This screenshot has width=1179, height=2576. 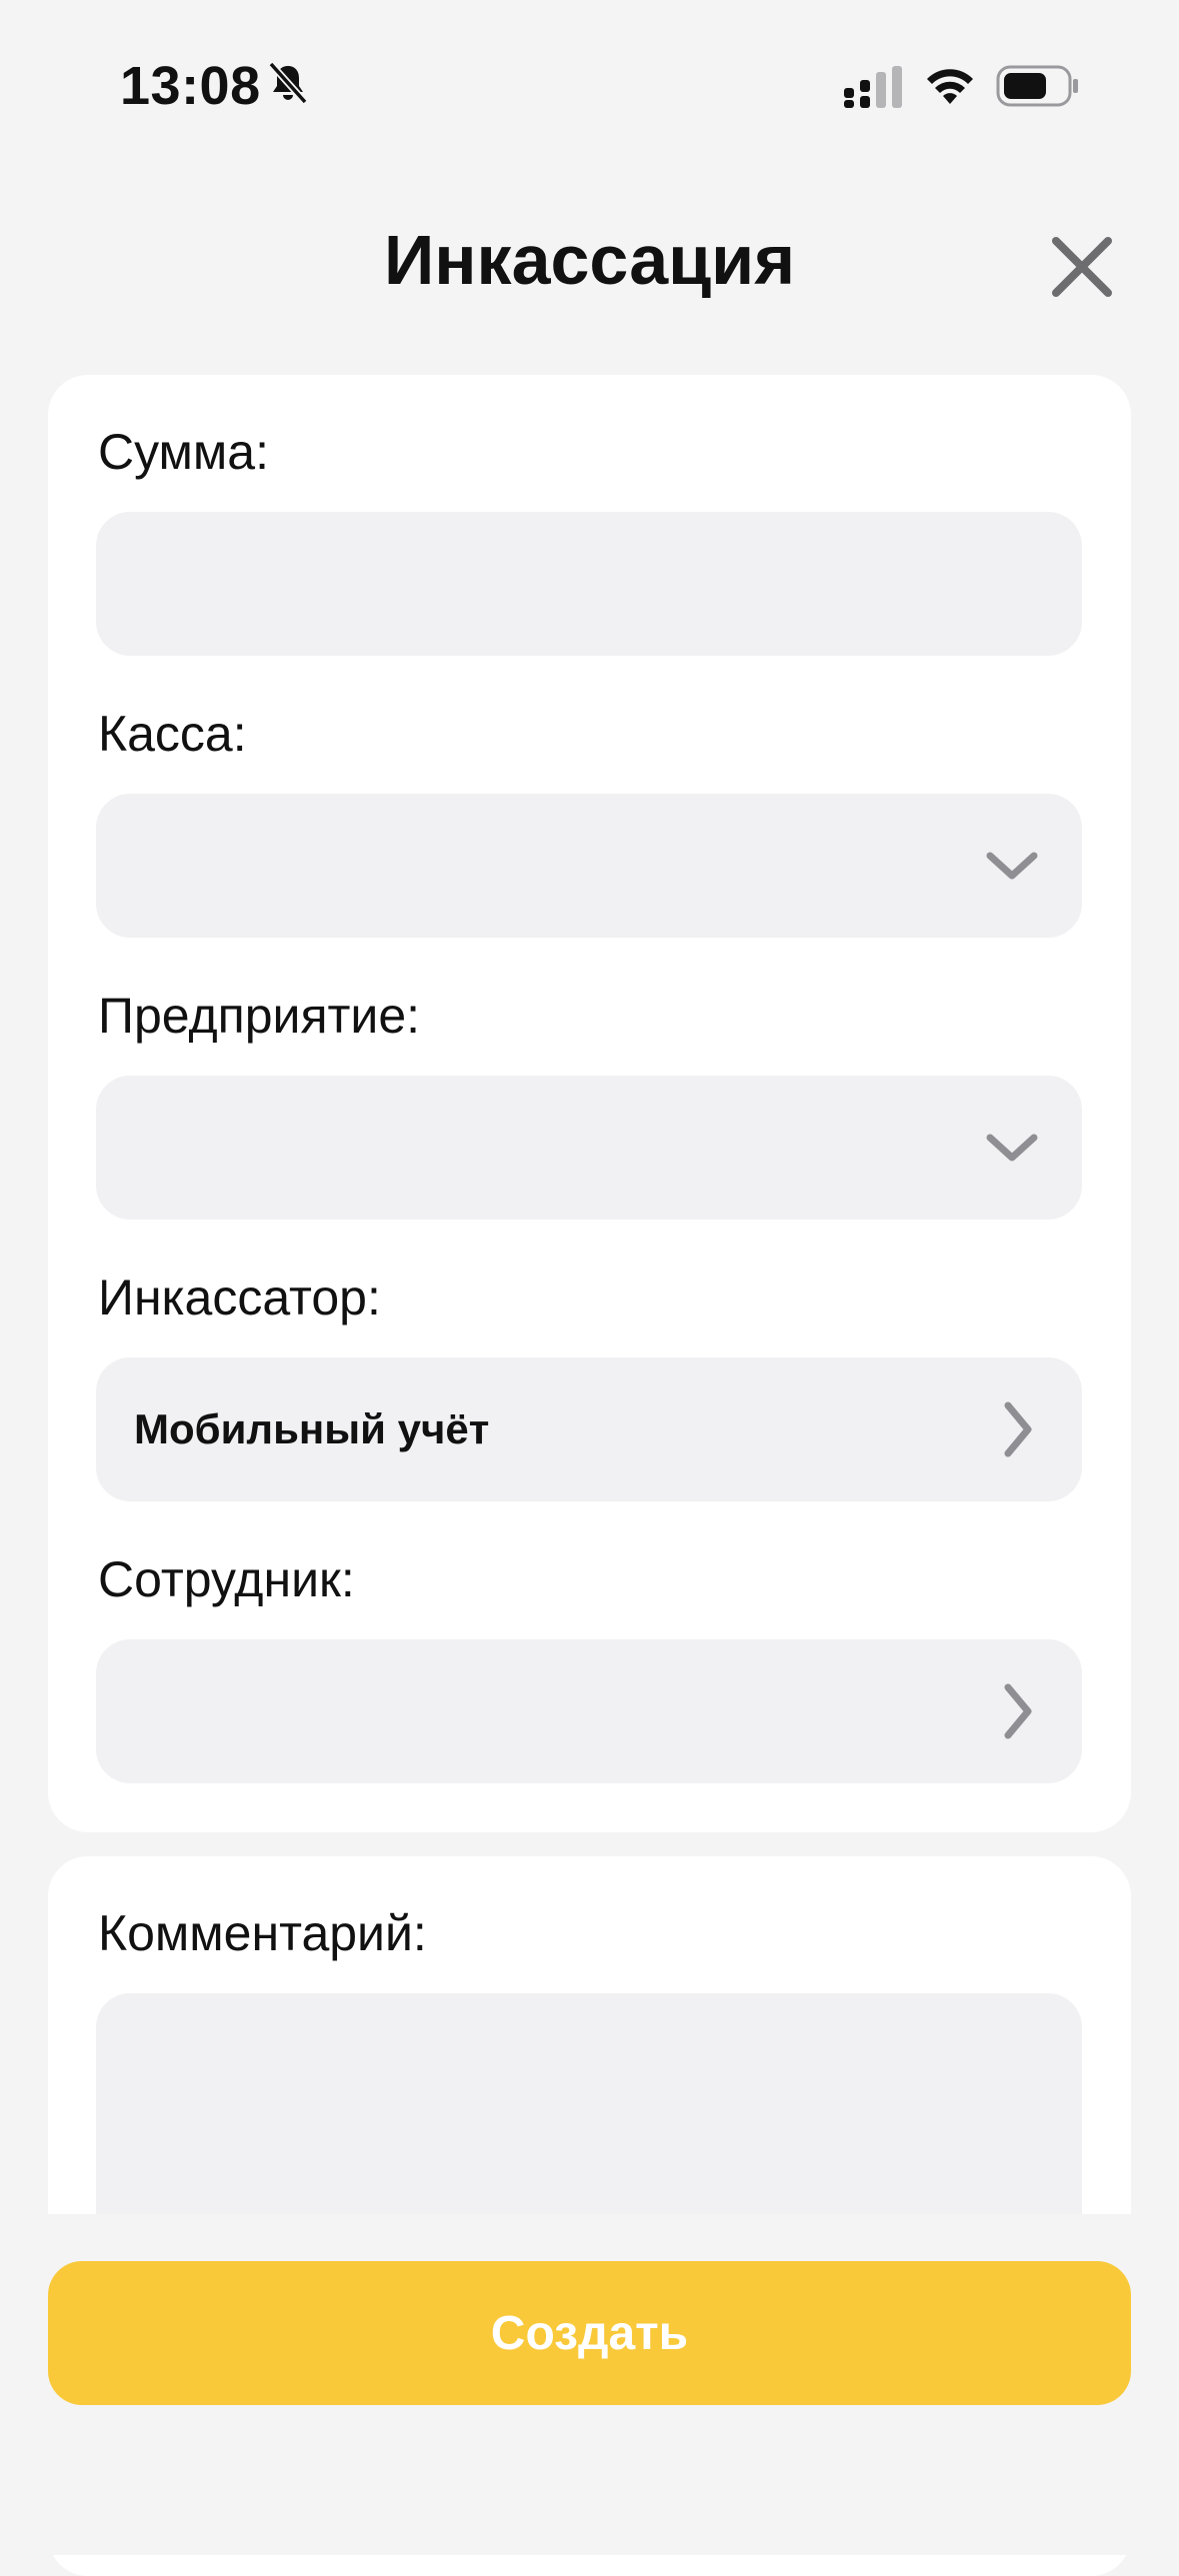 What do you see at coordinates (262, 1933) in the screenshot?
I see `comment-label: Комментарий:` at bounding box center [262, 1933].